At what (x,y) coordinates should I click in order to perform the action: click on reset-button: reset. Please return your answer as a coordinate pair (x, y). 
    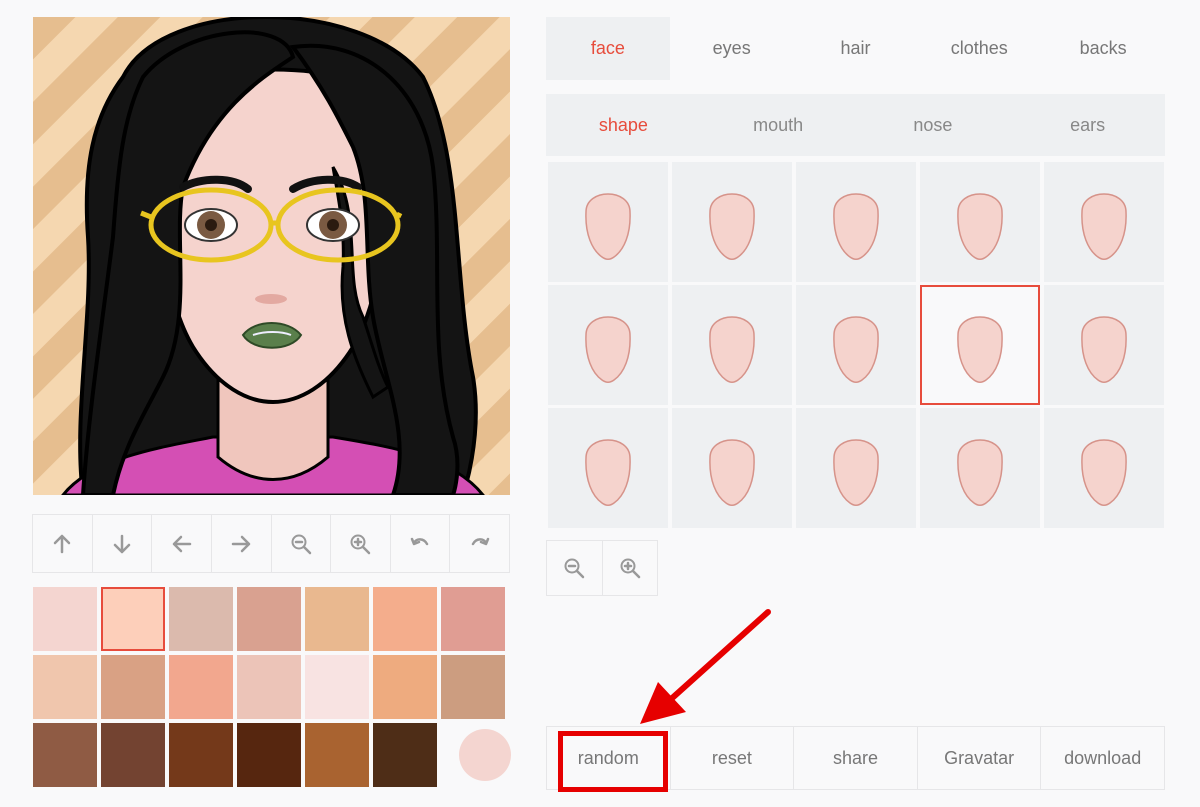
    Looking at the image, I should click on (733, 758).